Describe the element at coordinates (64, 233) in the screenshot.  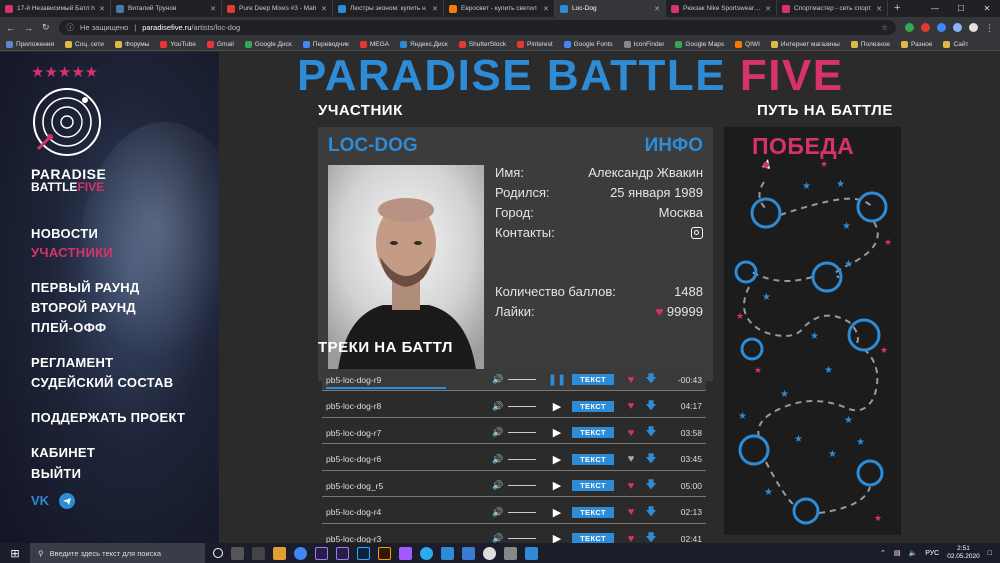
I see `nav-item: НОВОСТИ` at that location.